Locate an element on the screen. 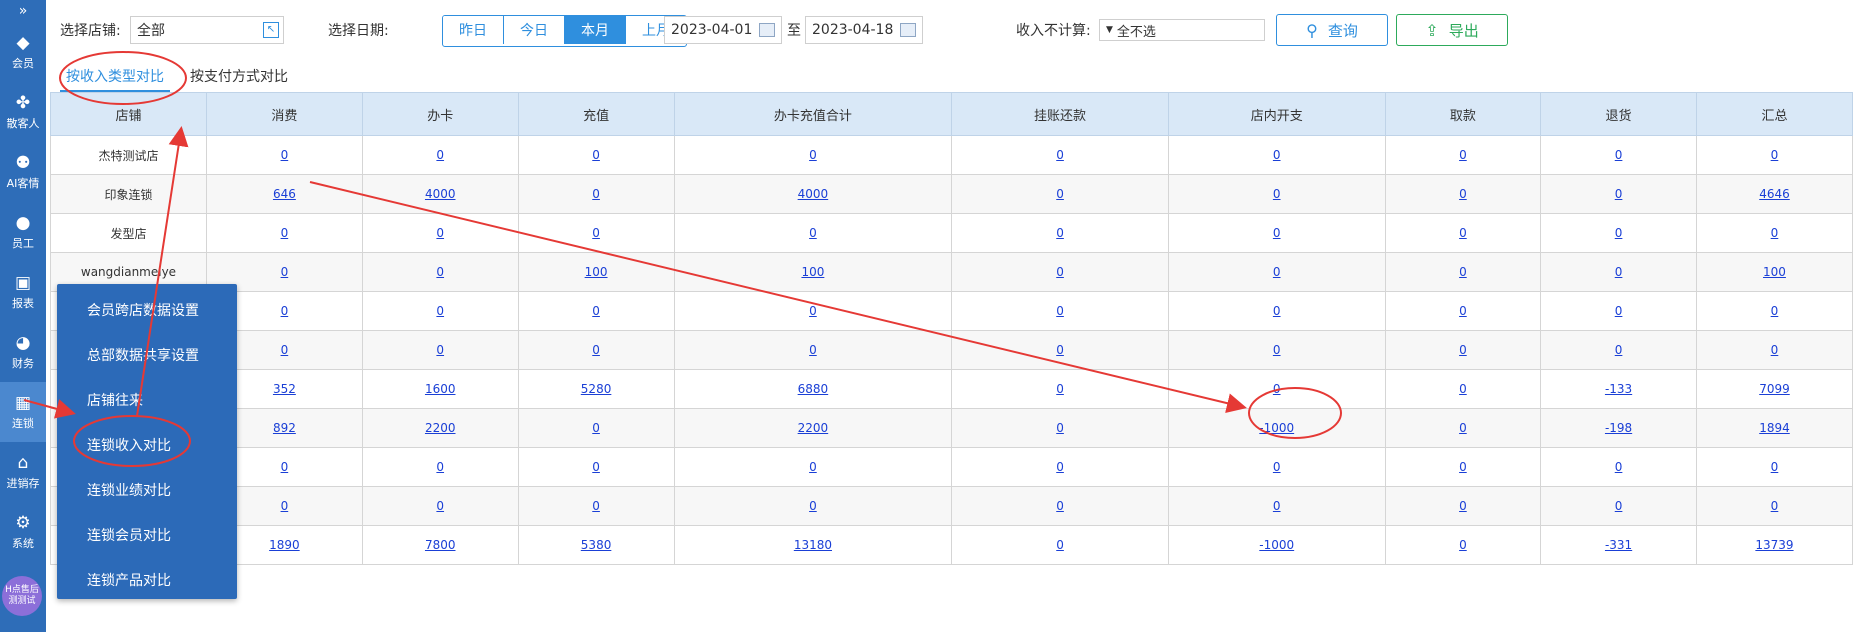 The width and height of the screenshot is (1853, 632). menu-item: 连锁业绩对比 is located at coordinates (147, 491).